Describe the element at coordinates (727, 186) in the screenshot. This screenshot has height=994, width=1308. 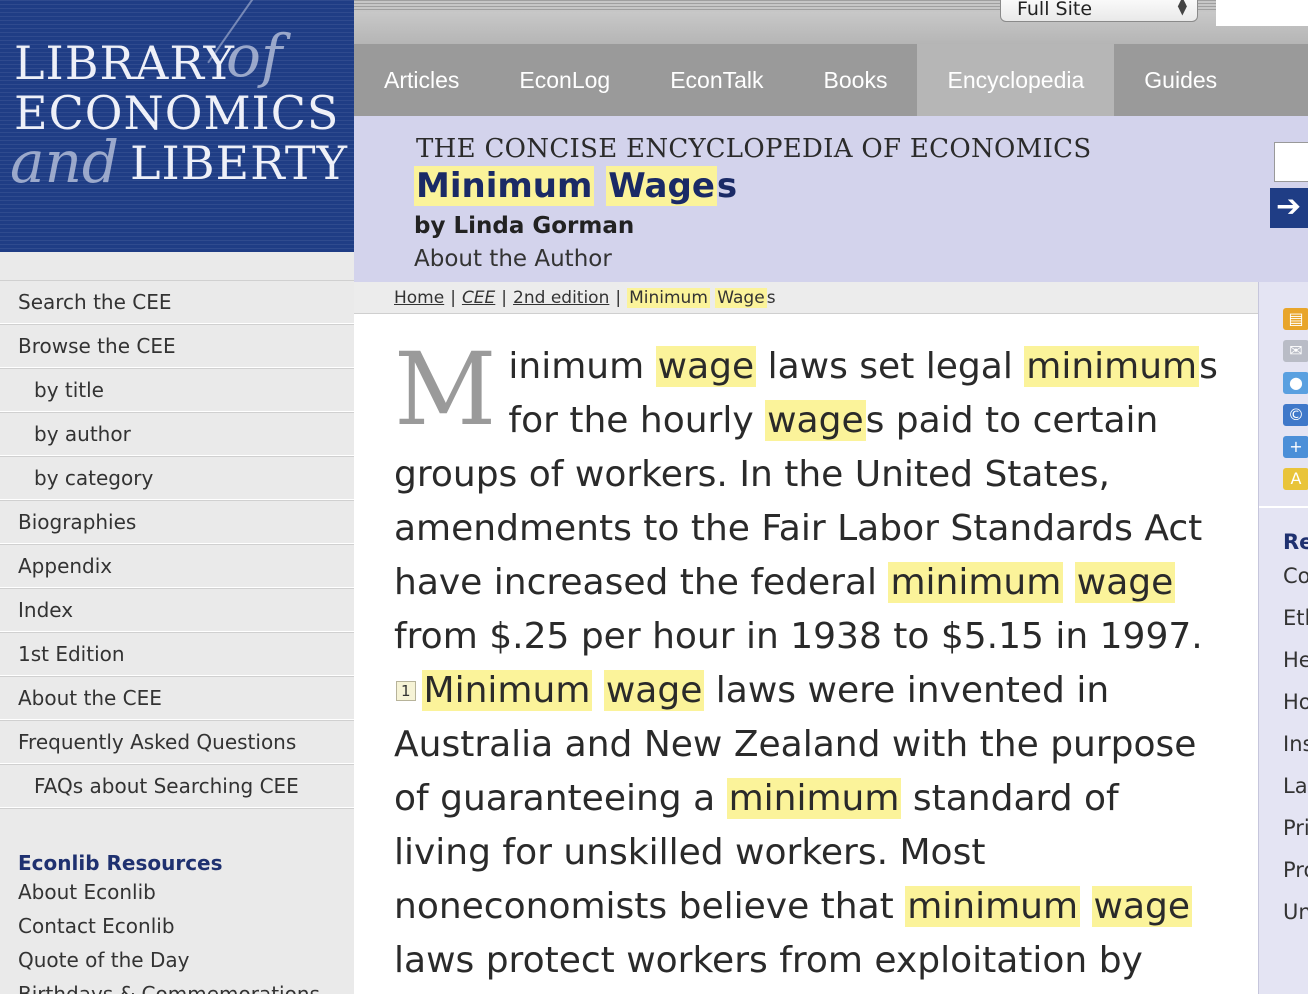
I see `title-suffix: s` at that location.